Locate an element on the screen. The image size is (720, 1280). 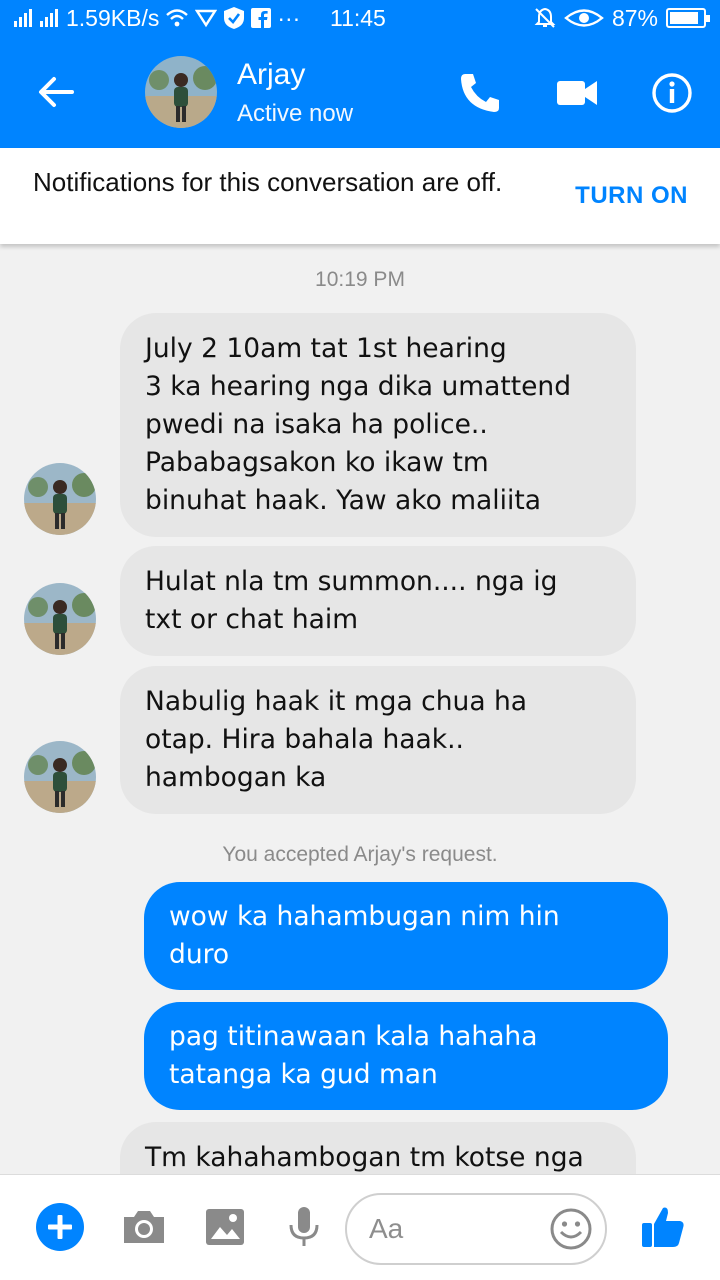
info-icon is located at coordinates (672, 93).